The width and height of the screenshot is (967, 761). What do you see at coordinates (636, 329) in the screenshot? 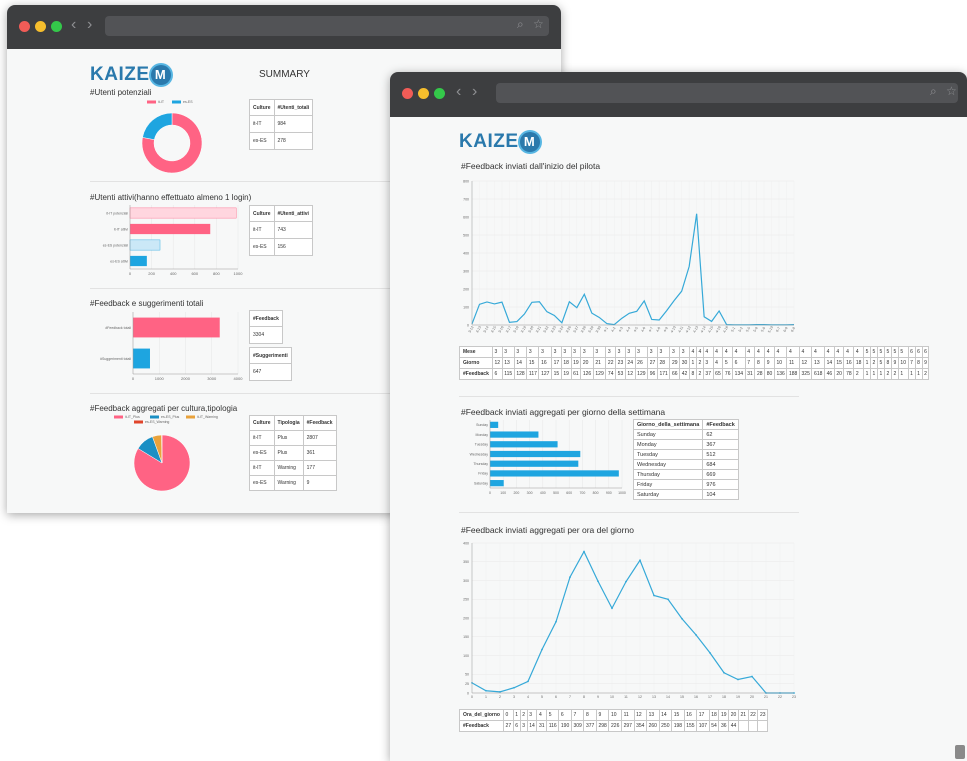
I see `x-tick-label: 4-5` at bounding box center [636, 329].